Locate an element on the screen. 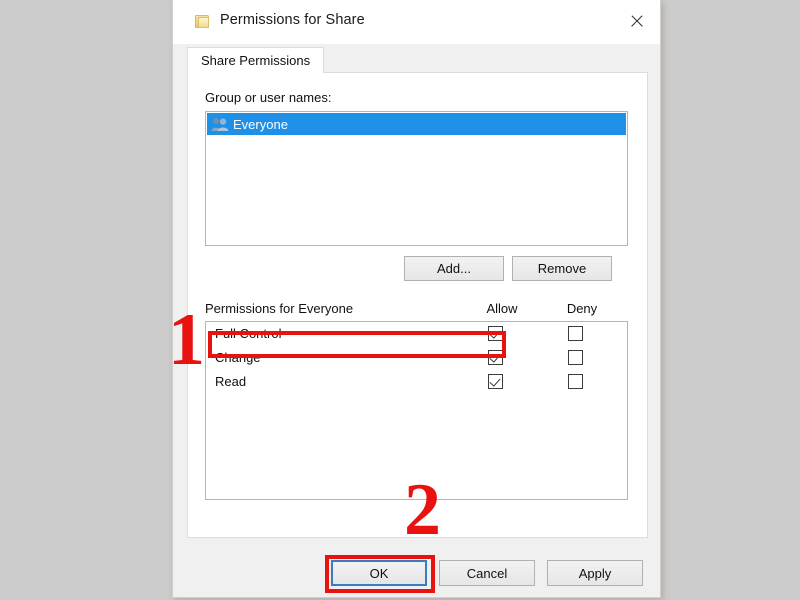 The width and height of the screenshot is (800, 600). users-icon is located at coordinates (220, 124).